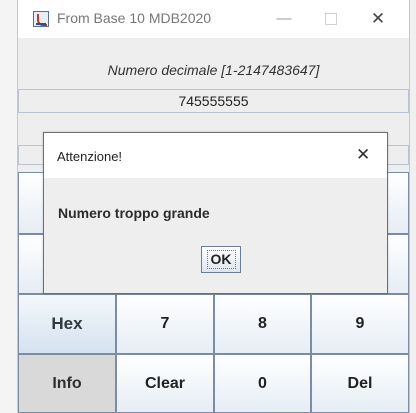 The image size is (416, 413). Describe the element at coordinates (134, 213) in the screenshot. I see `dialog-message: Numero troppo grande` at that location.